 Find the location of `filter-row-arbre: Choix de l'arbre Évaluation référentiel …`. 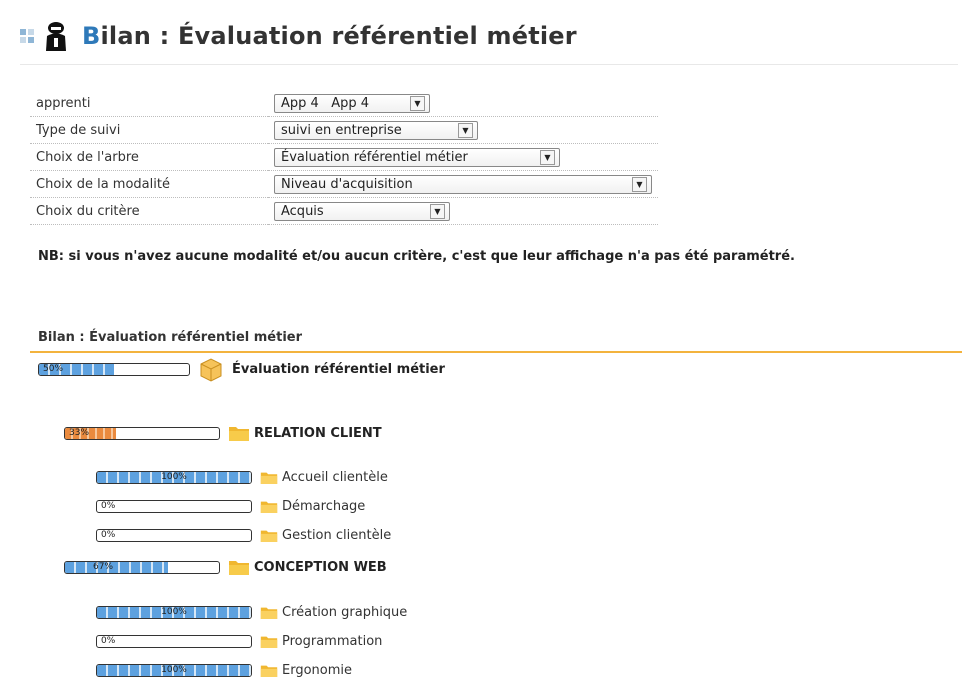

filter-row-arbre: Choix de l'arbre Évaluation référentiel … is located at coordinates (344, 157).